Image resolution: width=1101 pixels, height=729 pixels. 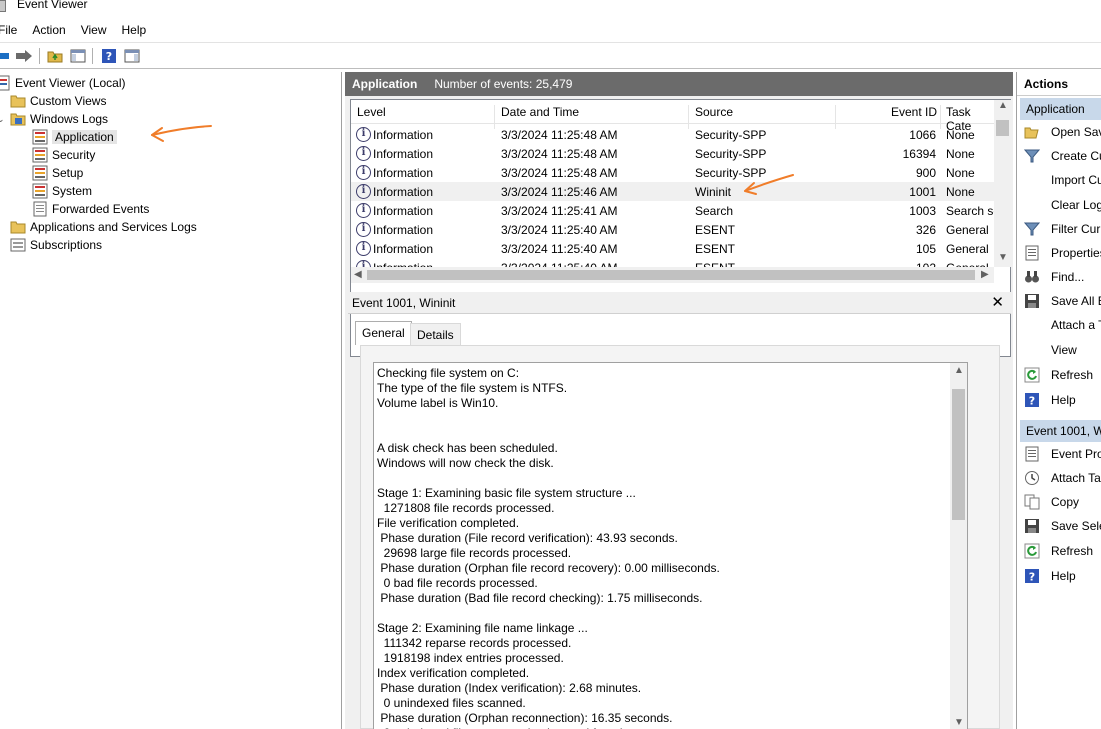 What do you see at coordinates (2, 119) in the screenshot?
I see `collapse-chevron-icon: ⌄` at bounding box center [2, 119].